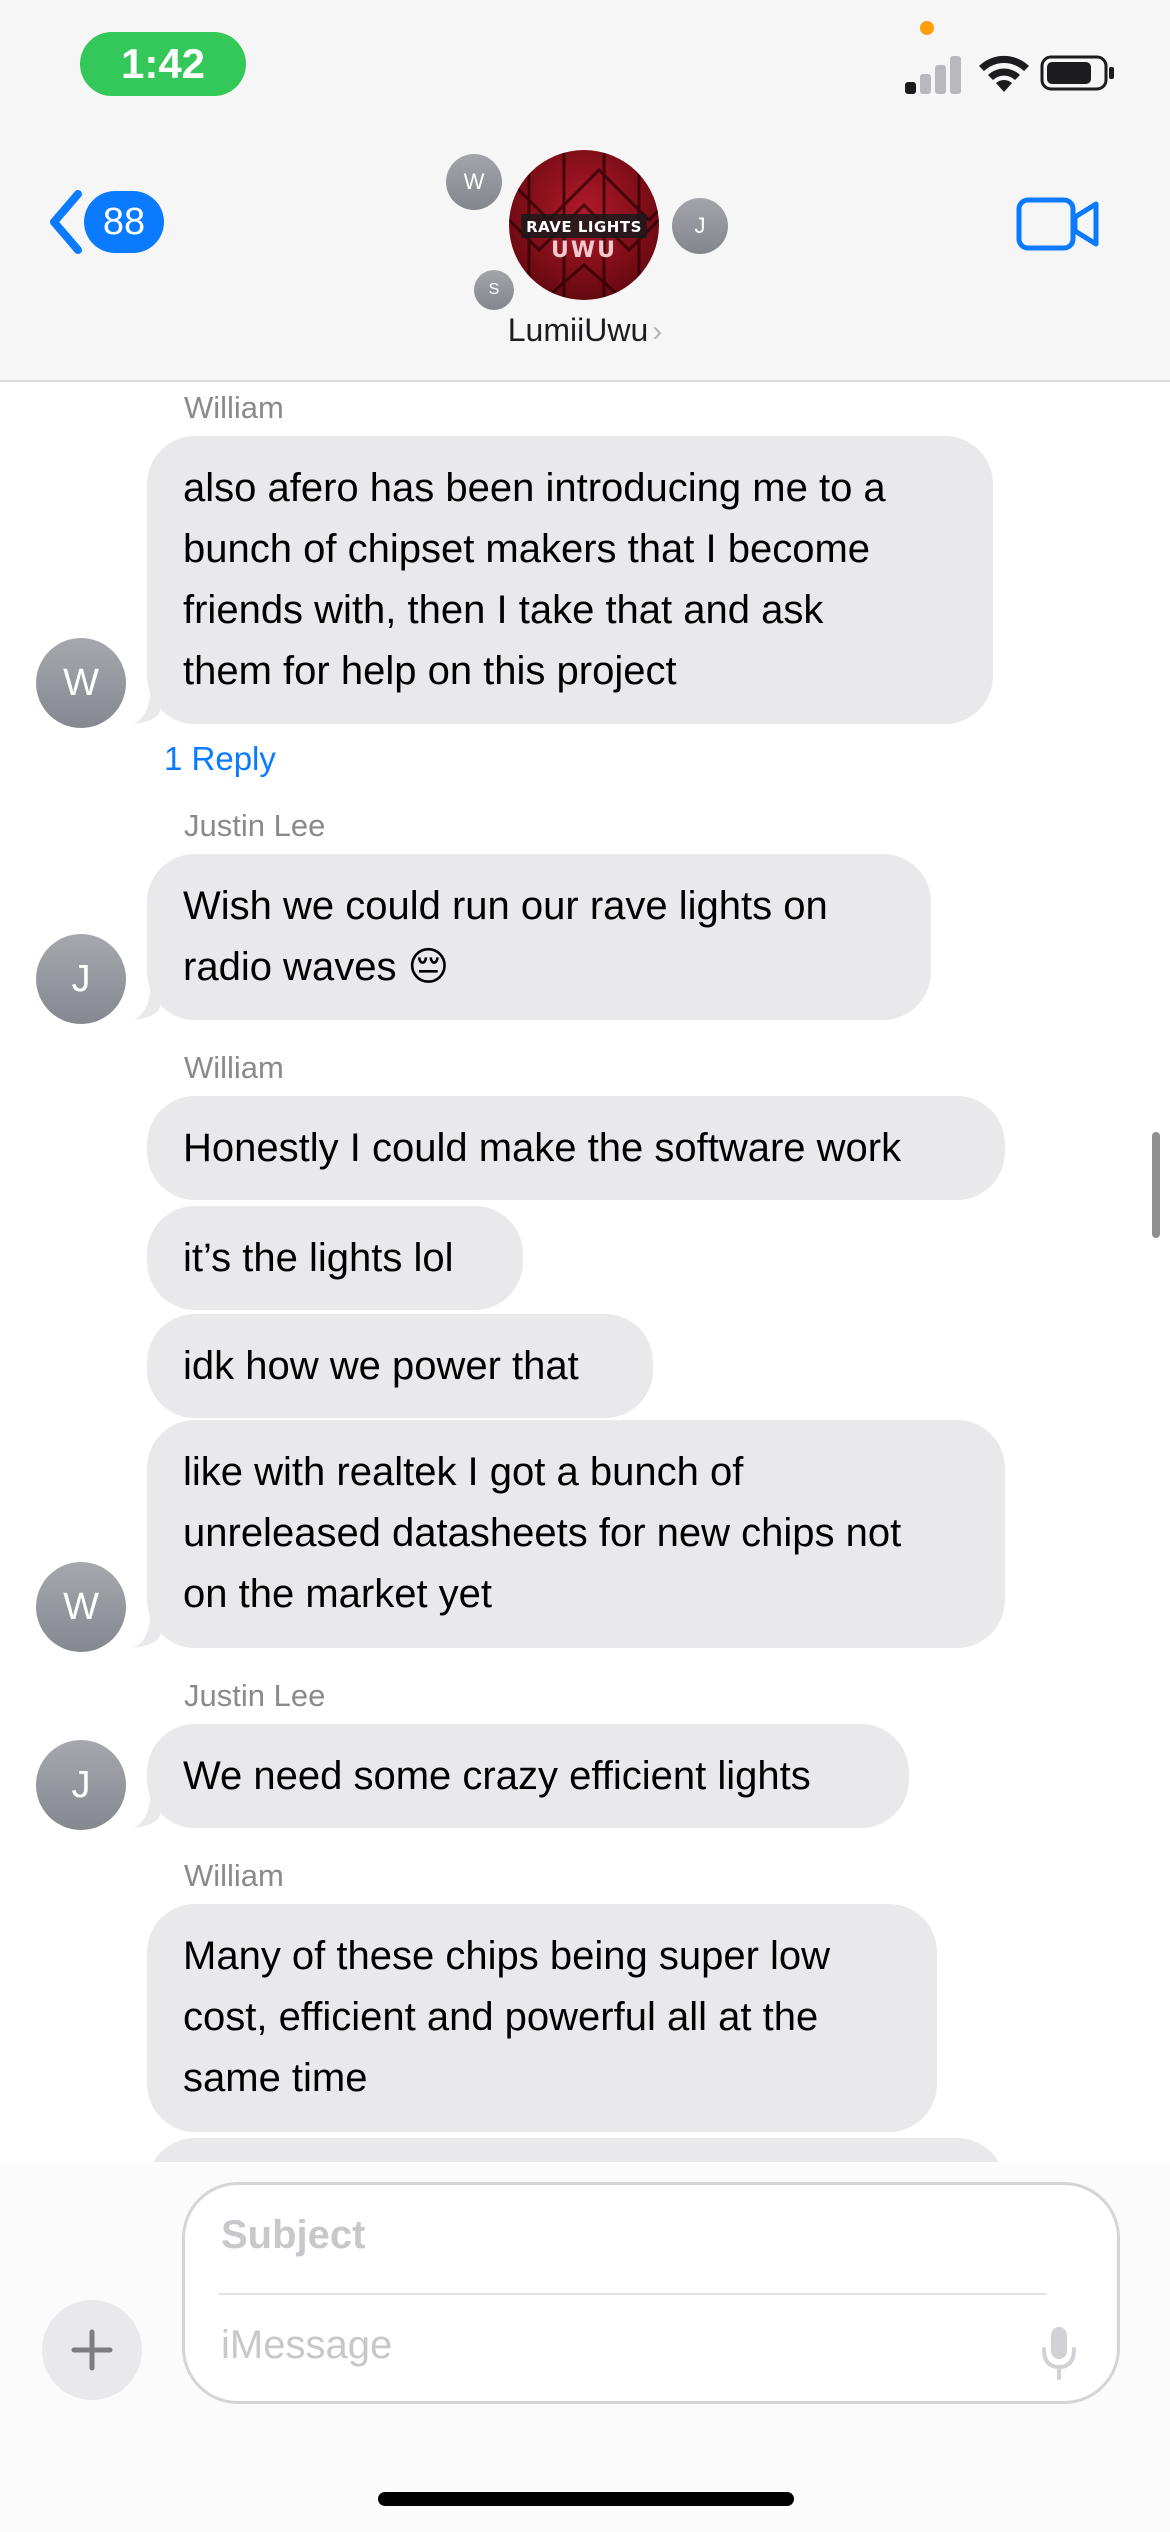 This screenshot has height=2532, width=1170. I want to click on chevron-right-icon: ›, so click(657, 331).